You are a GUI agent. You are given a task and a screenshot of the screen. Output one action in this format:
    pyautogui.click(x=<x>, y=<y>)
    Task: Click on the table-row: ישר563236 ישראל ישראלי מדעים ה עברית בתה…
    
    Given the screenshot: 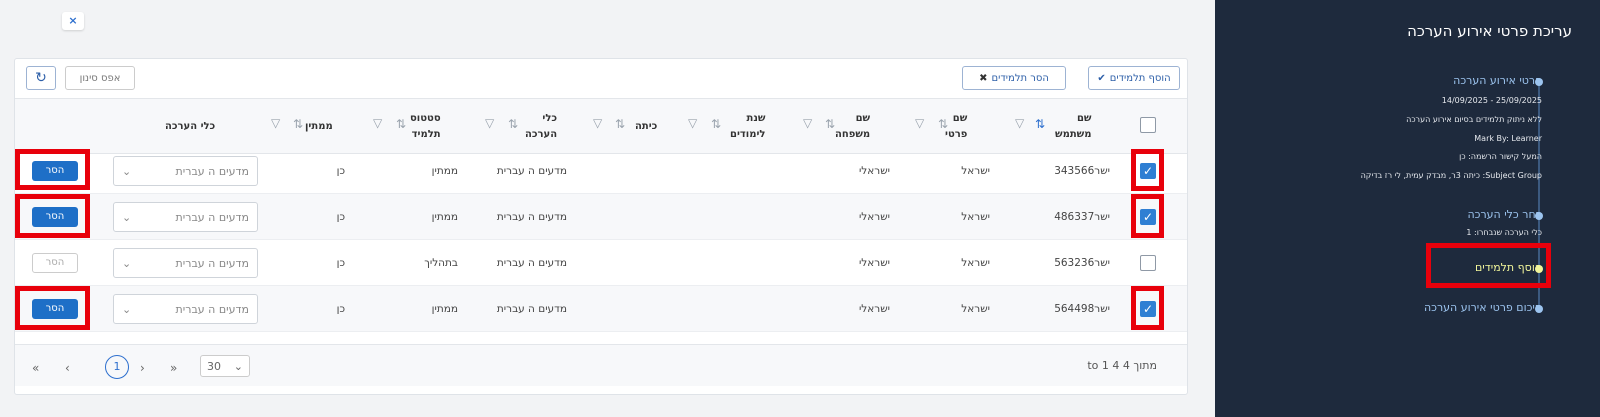 What is the action you would take?
    pyautogui.click(x=601, y=263)
    